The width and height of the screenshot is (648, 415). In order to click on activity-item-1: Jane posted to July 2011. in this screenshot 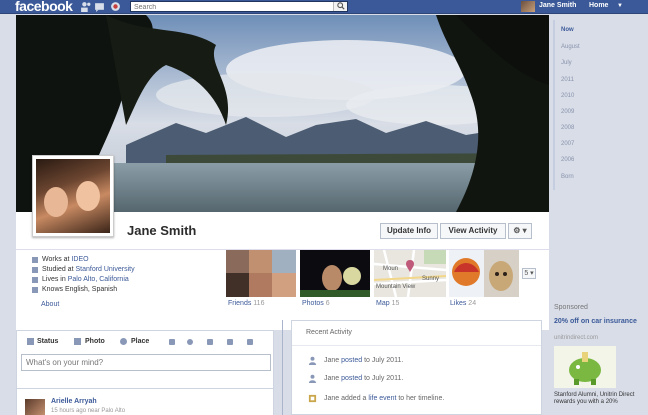, I will do `click(363, 360)`.